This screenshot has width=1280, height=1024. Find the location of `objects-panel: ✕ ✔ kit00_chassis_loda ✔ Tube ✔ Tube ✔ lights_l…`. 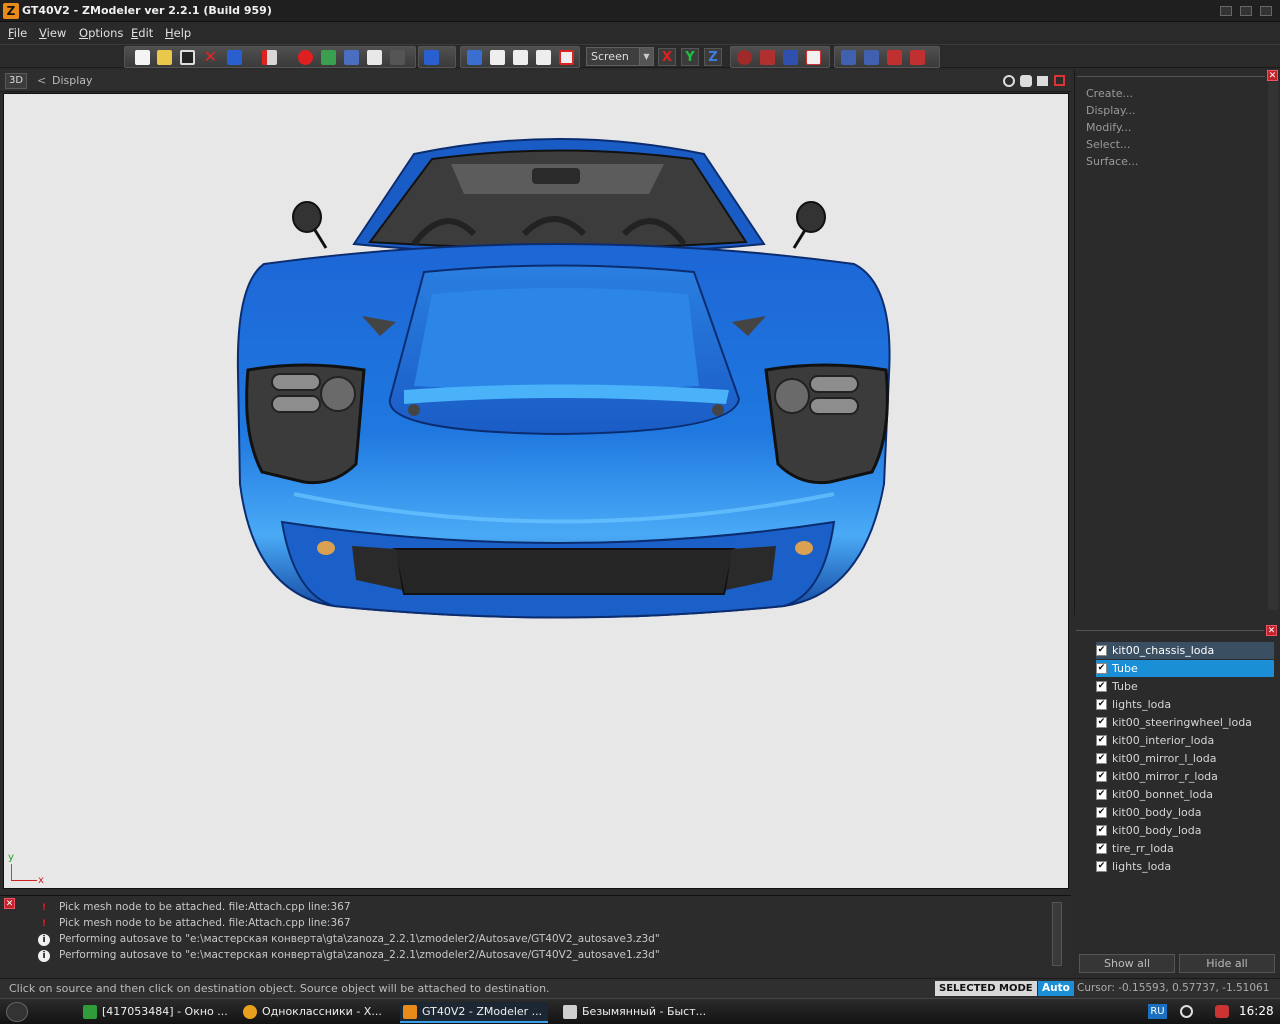

objects-panel: ✕ ✔ kit00_chassis_loda ✔ Tube ✔ Tube ✔ lights_l… is located at coordinates (1177, 798).